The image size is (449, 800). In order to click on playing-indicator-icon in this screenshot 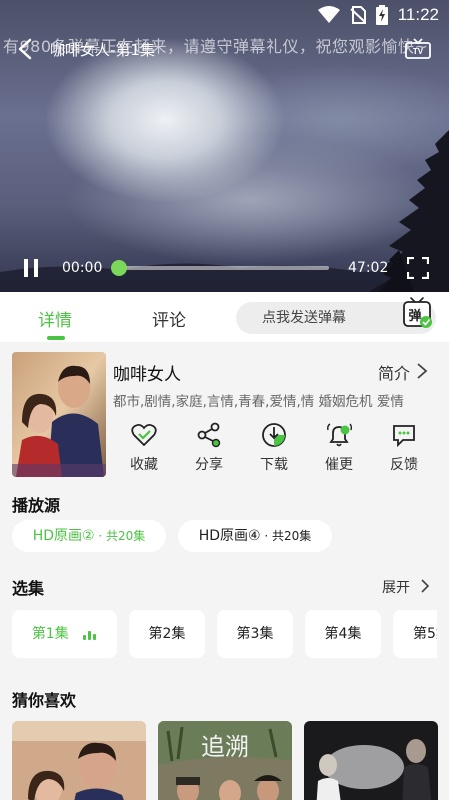, I will do `click(90, 635)`.